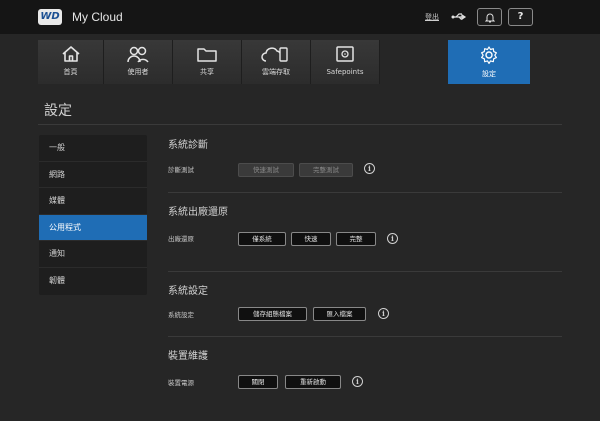  Describe the element at coordinates (262, 239) in the screenshot. I see `system-only-button: 僅系統` at that location.